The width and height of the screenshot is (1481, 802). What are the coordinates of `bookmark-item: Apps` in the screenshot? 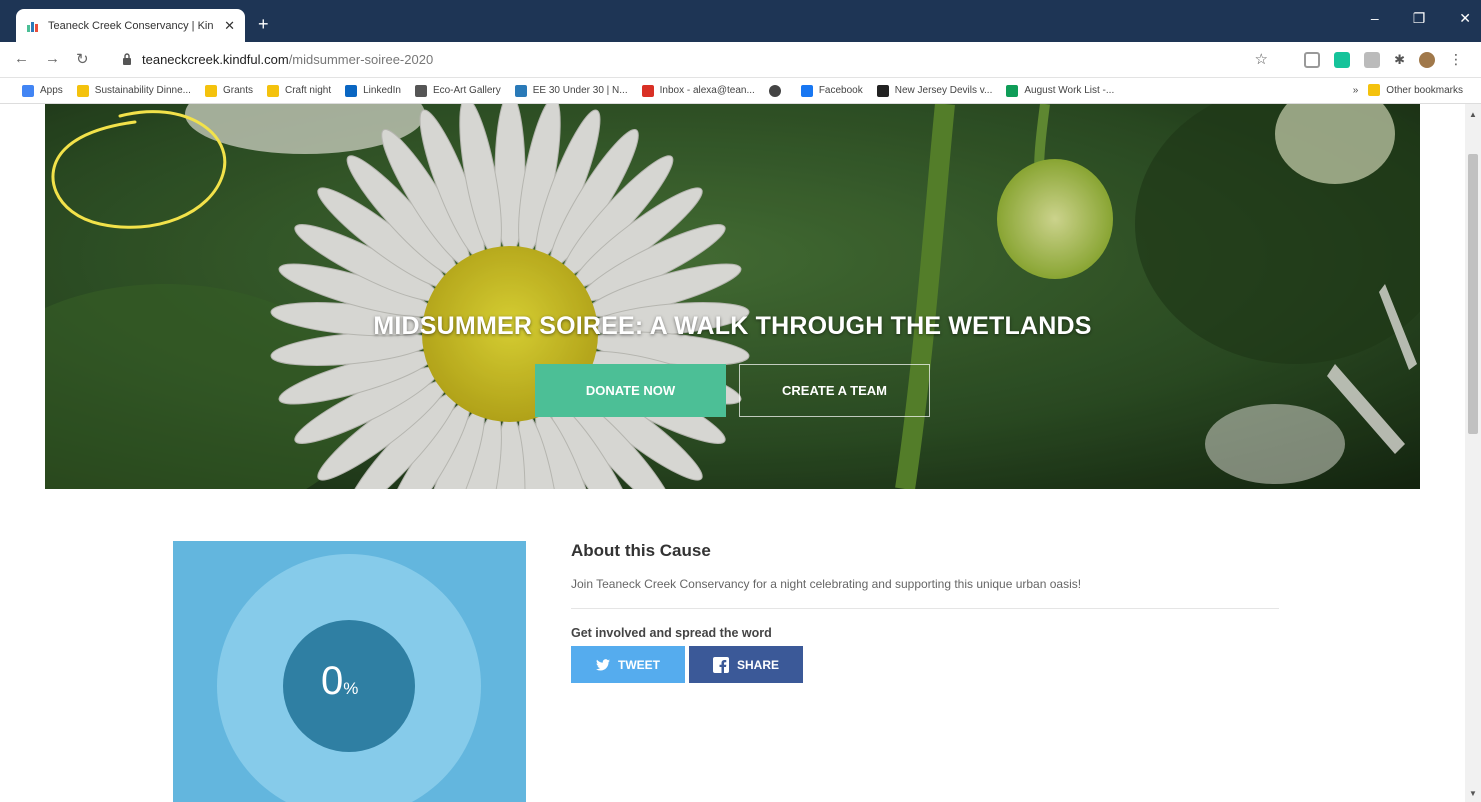 It's located at (42, 90).